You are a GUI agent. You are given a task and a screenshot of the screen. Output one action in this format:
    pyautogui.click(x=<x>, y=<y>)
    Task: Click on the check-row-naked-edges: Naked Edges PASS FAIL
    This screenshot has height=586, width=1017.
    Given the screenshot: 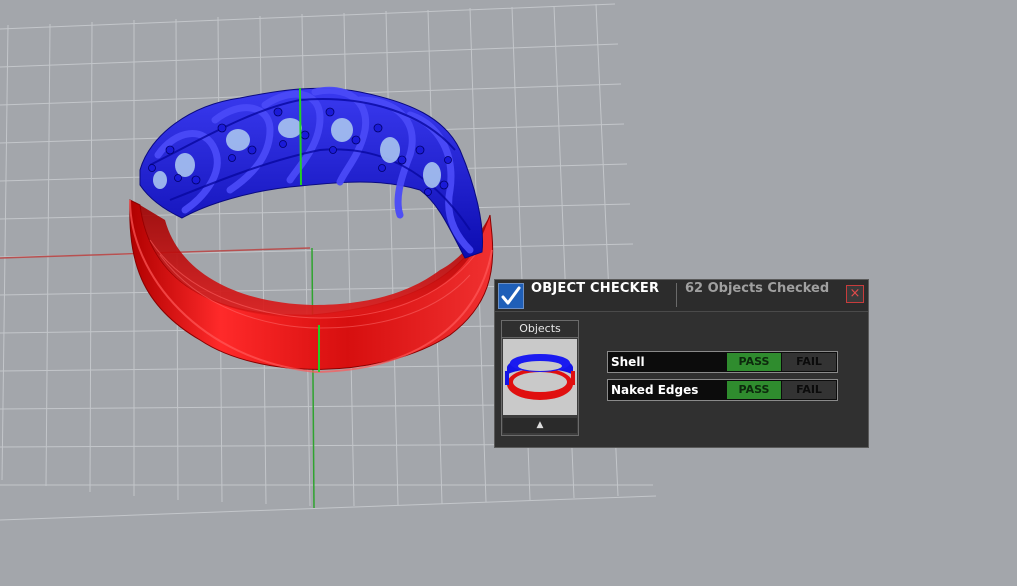 What is the action you would take?
    pyautogui.click(x=722, y=390)
    